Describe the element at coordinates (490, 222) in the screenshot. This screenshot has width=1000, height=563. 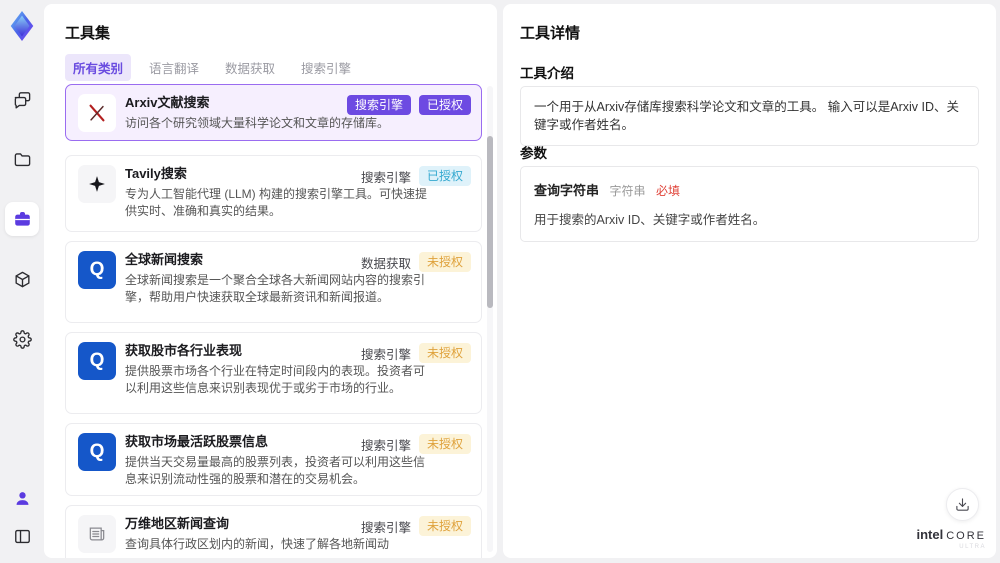
I see `scrollbar-thumb` at that location.